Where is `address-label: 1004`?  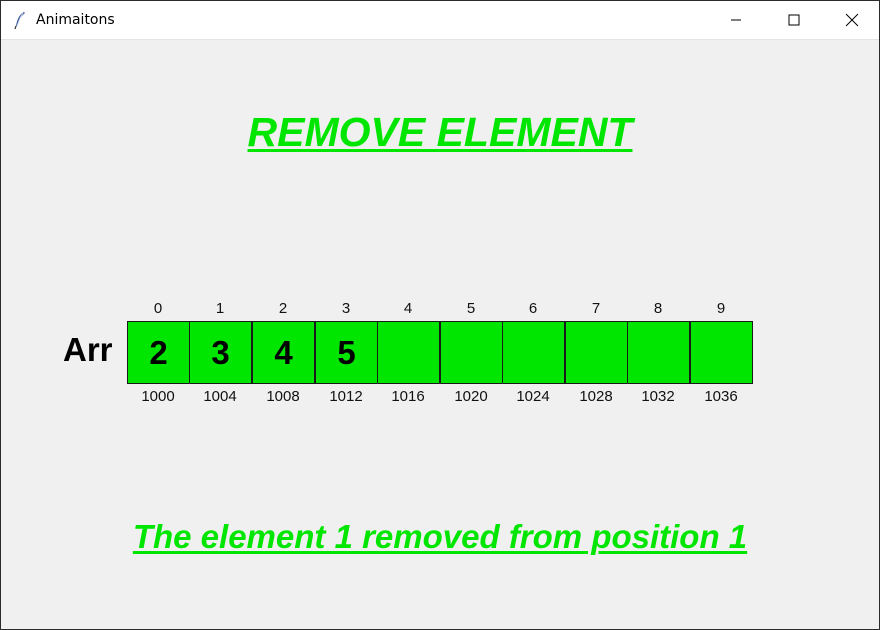
address-label: 1004 is located at coordinates (220, 396).